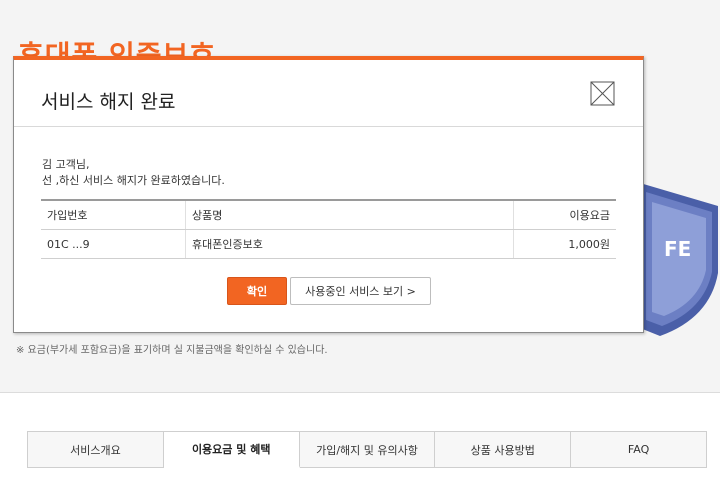 The image size is (720, 484). What do you see at coordinates (257, 291) in the screenshot?
I see `confirm-button: 확인` at bounding box center [257, 291].